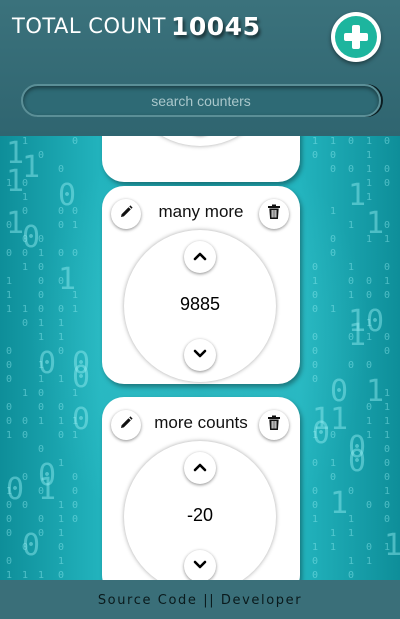 The width and height of the screenshot is (400, 619). Describe the element at coordinates (200, 141) in the screenshot. I see `counter-dial` at that location.